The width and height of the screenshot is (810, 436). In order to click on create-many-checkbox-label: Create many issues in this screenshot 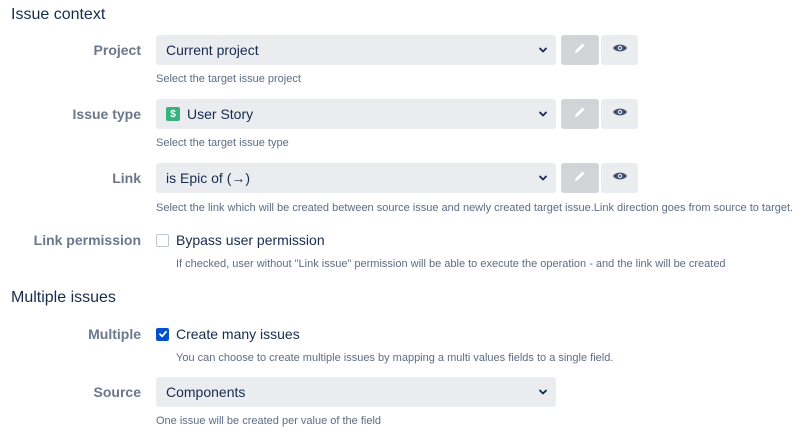, I will do `click(238, 334)`.